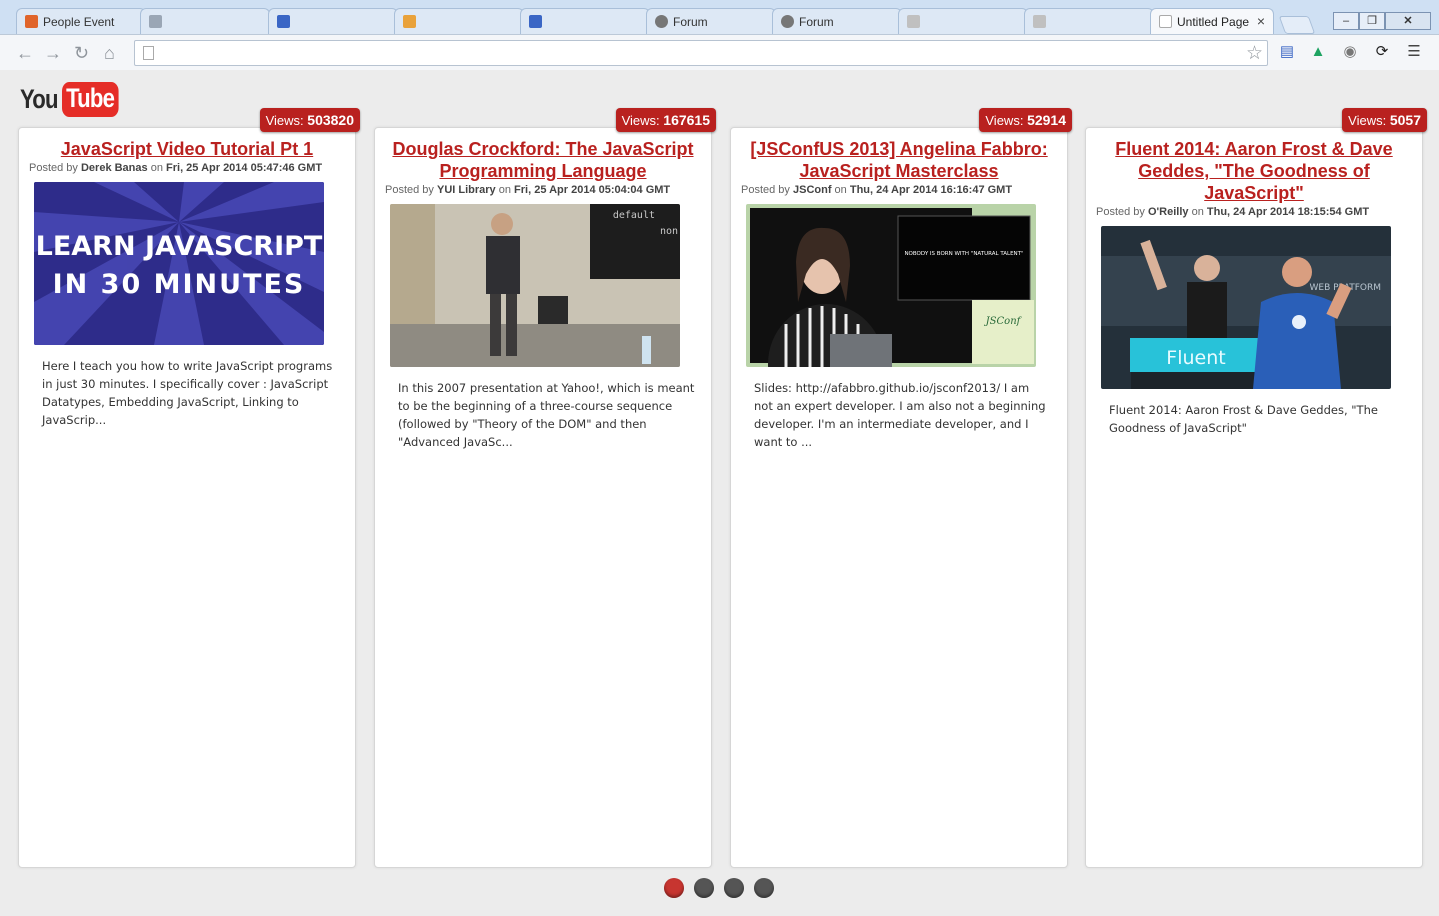  What do you see at coordinates (81, 53) in the screenshot?
I see `reload-icon: ↻` at bounding box center [81, 53].